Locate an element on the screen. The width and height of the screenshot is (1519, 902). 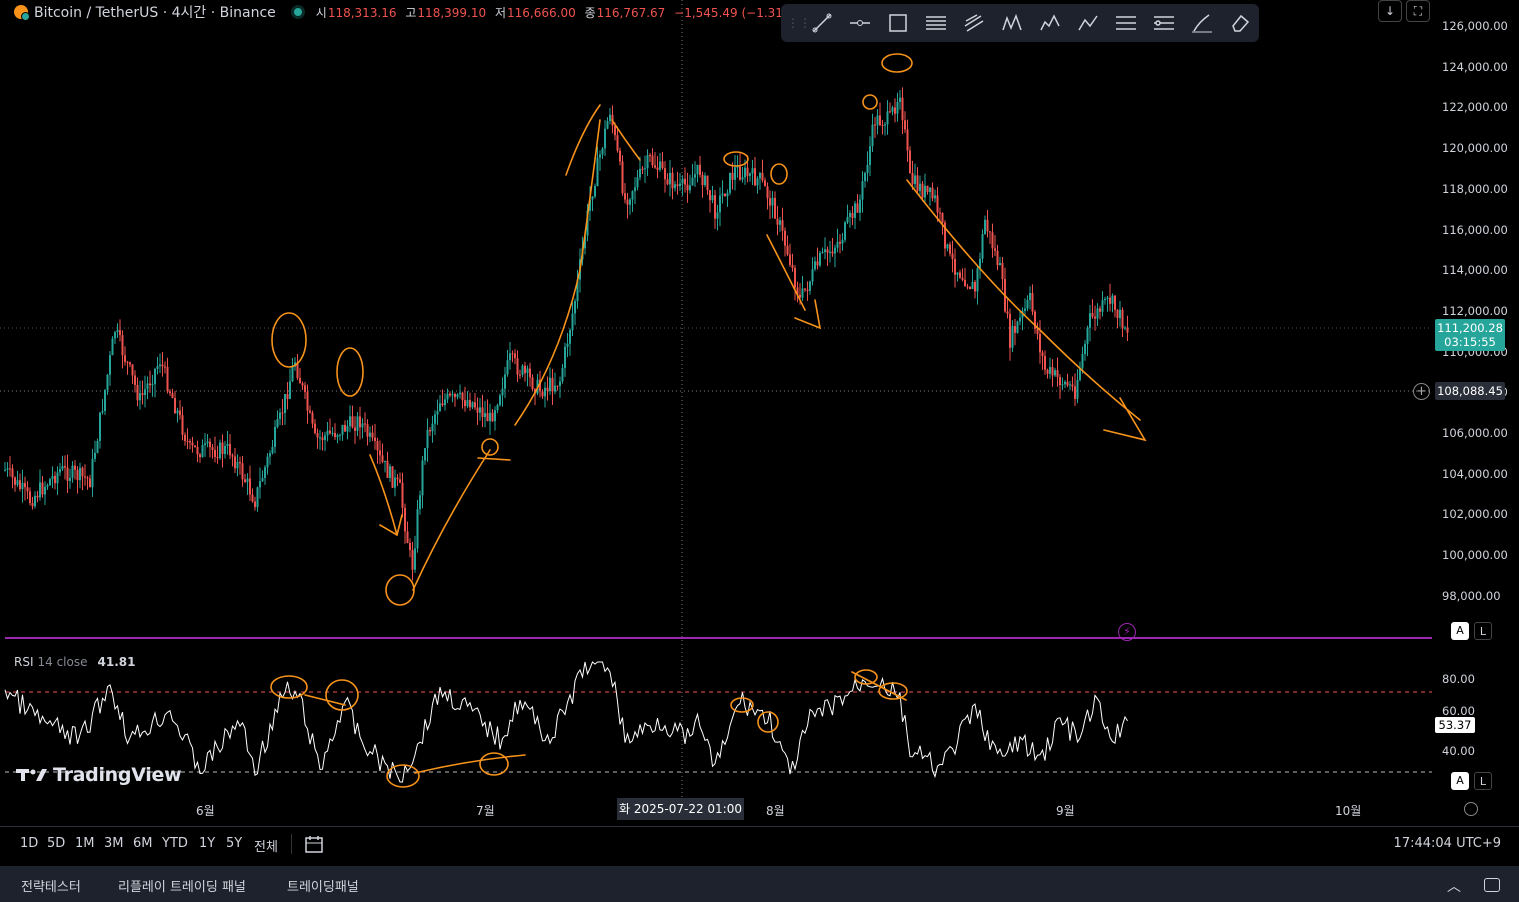
add-alert-icon: + is located at coordinates (1421, 391).